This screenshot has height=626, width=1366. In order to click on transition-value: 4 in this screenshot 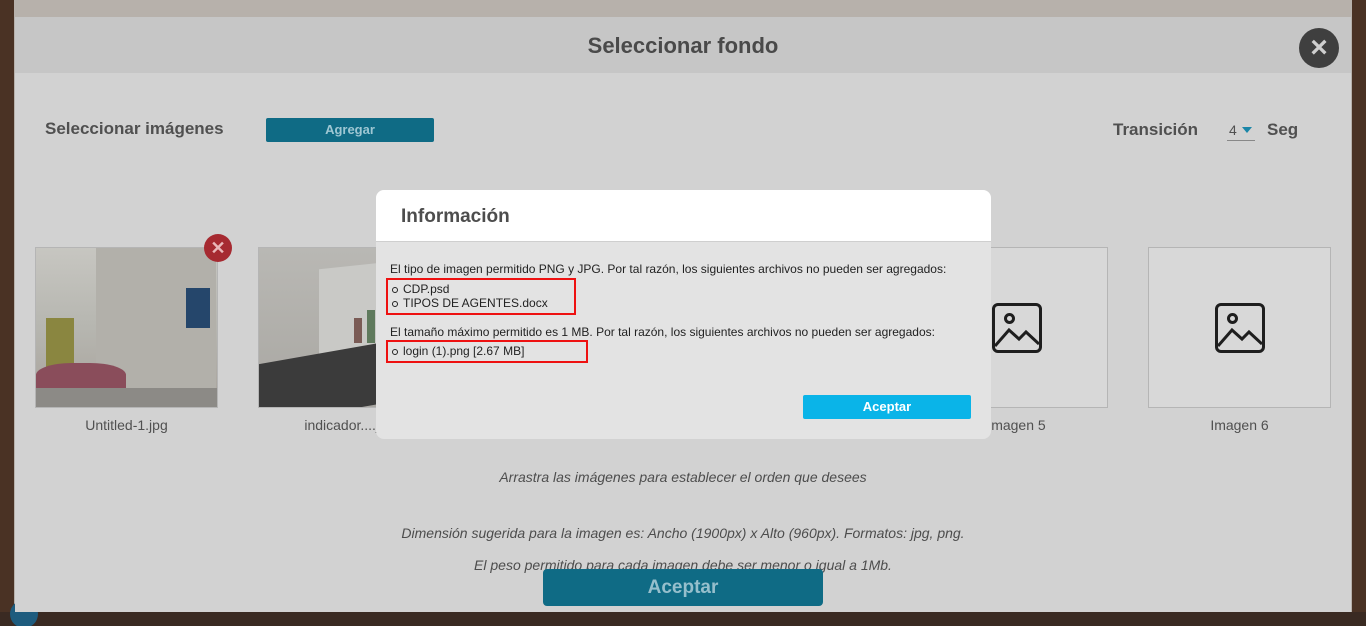, I will do `click(1233, 130)`.